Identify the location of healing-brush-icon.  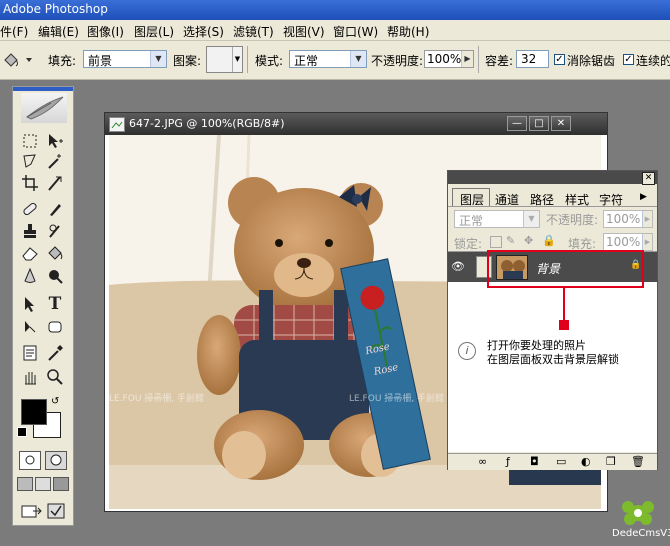
(30, 209).